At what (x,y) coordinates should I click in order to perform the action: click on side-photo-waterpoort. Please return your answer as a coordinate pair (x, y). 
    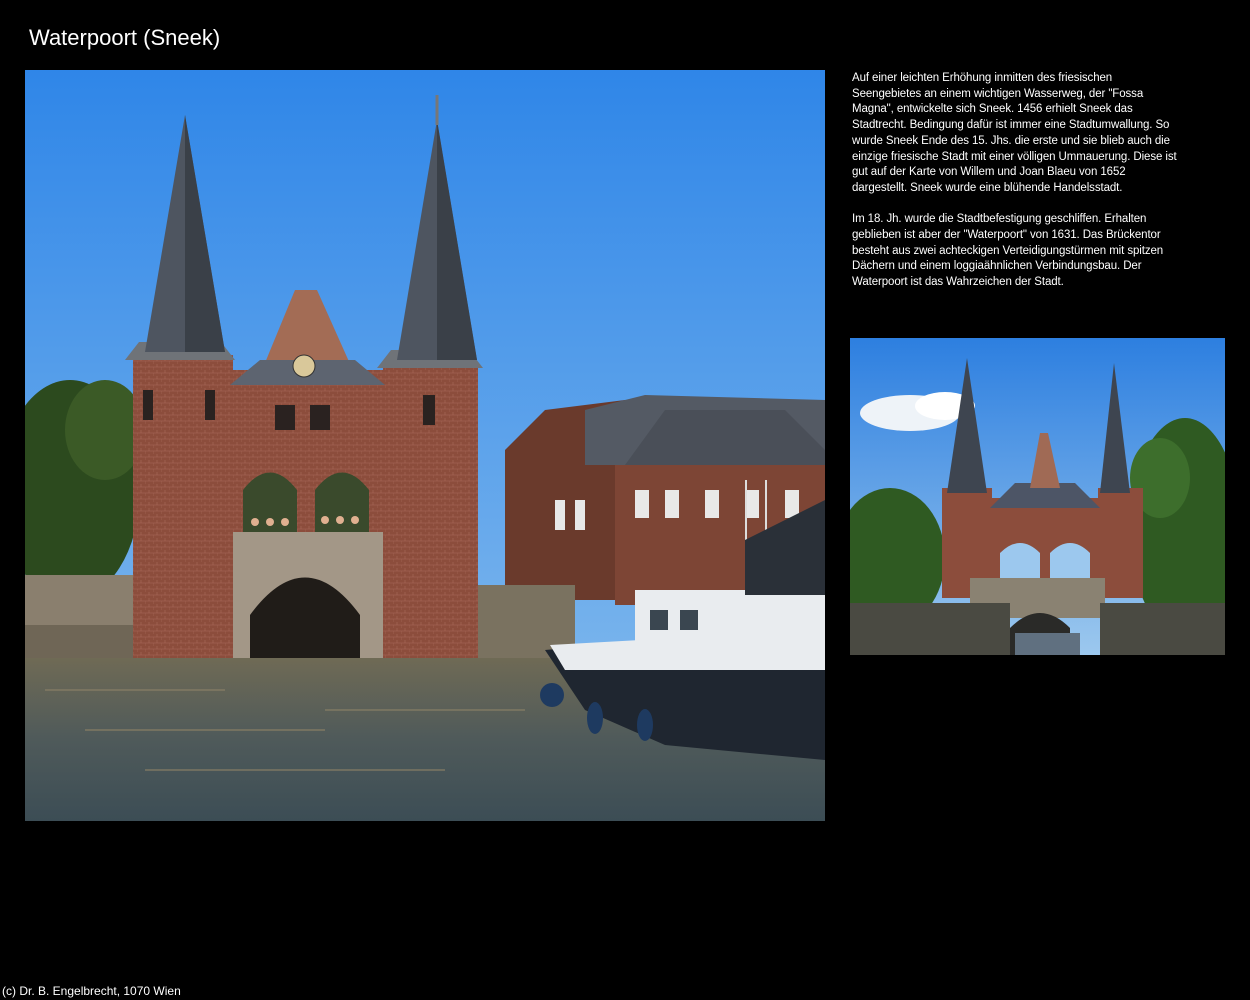
    Looking at the image, I should click on (1037, 496).